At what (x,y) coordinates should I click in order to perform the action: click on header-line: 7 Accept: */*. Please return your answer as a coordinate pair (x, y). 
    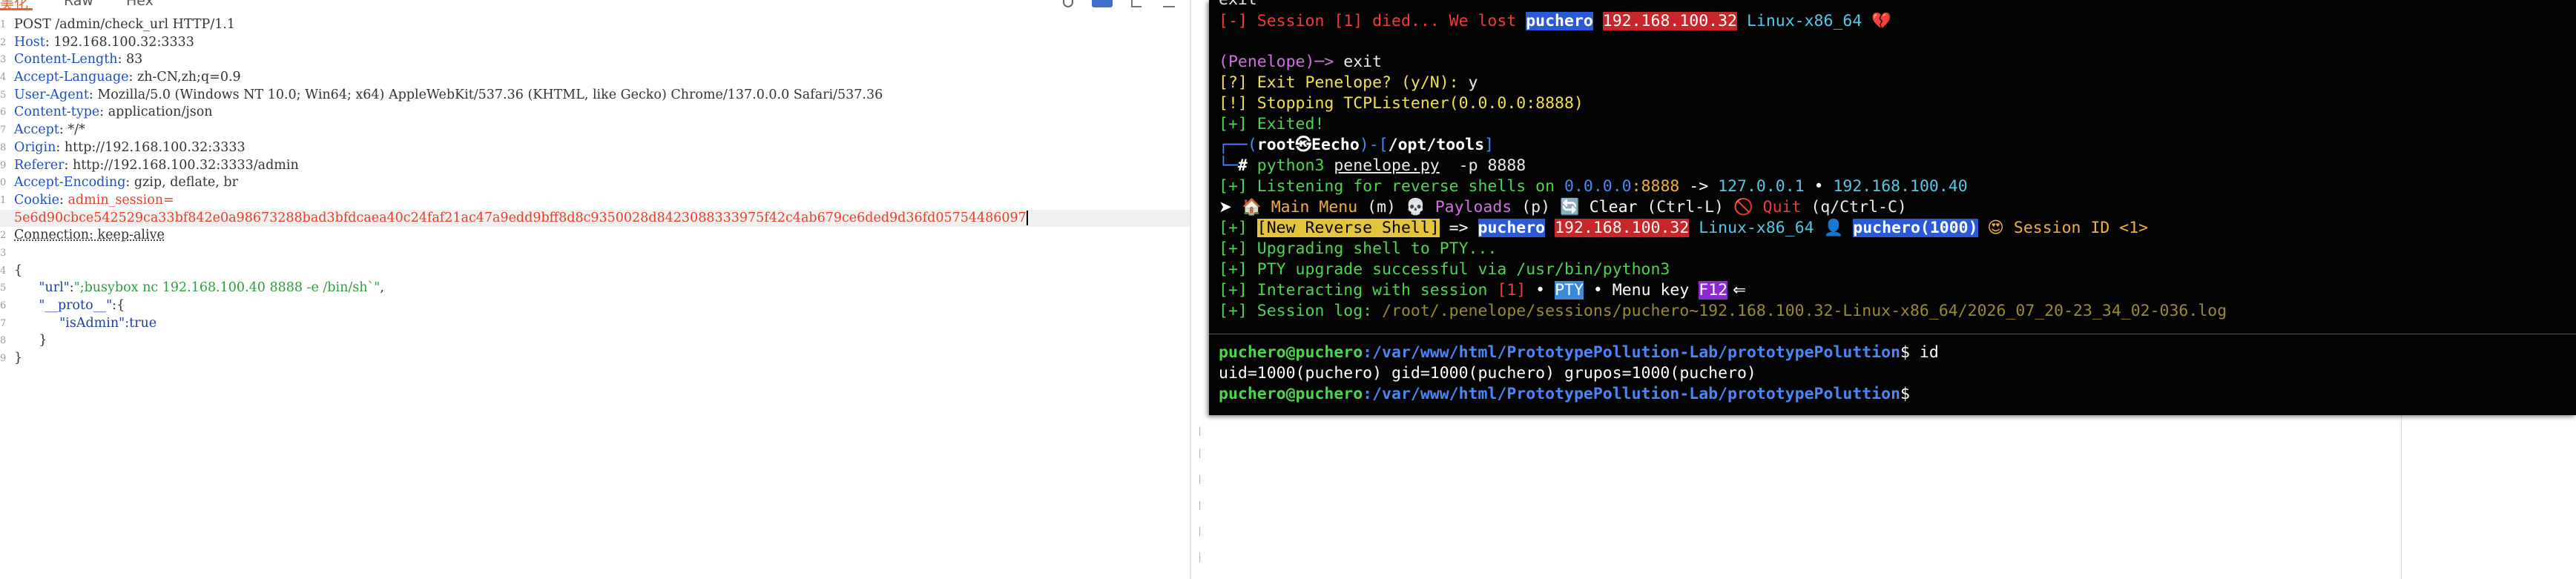
    Looking at the image, I should click on (42, 130).